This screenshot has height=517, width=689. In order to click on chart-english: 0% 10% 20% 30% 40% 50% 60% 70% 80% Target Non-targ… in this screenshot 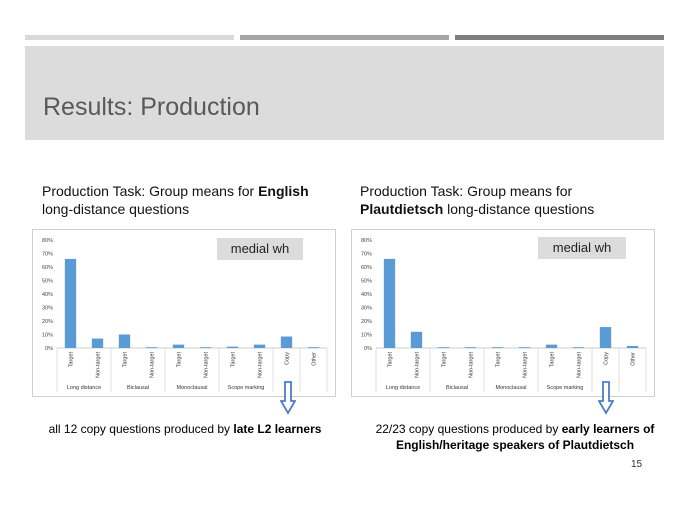, I will do `click(184, 313)`.